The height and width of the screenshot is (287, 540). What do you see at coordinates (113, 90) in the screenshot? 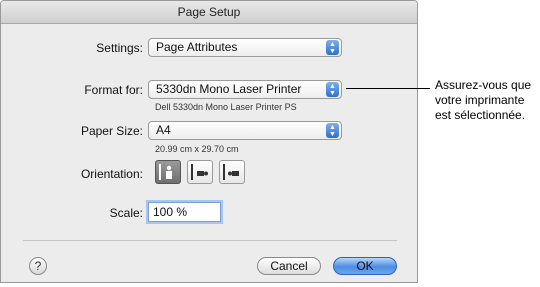
I see `format-for-label: Format for:` at bounding box center [113, 90].